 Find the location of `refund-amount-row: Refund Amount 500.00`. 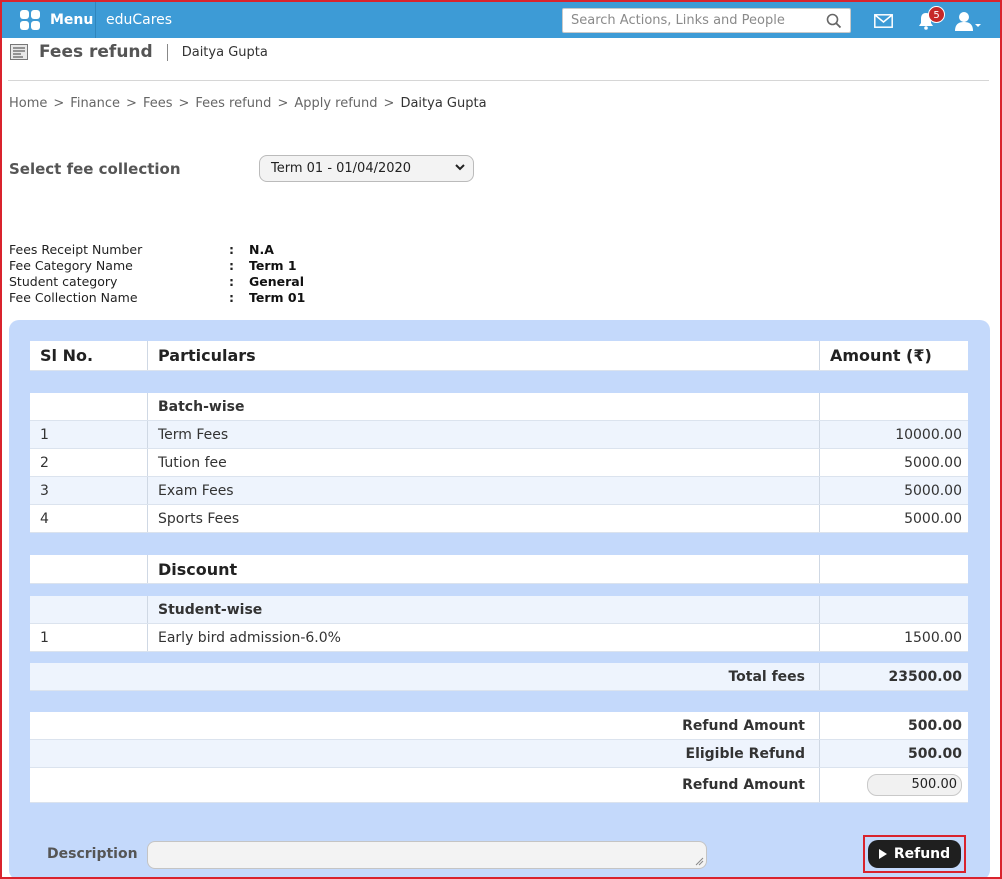

refund-amount-row: Refund Amount 500.00 is located at coordinates (499, 726).